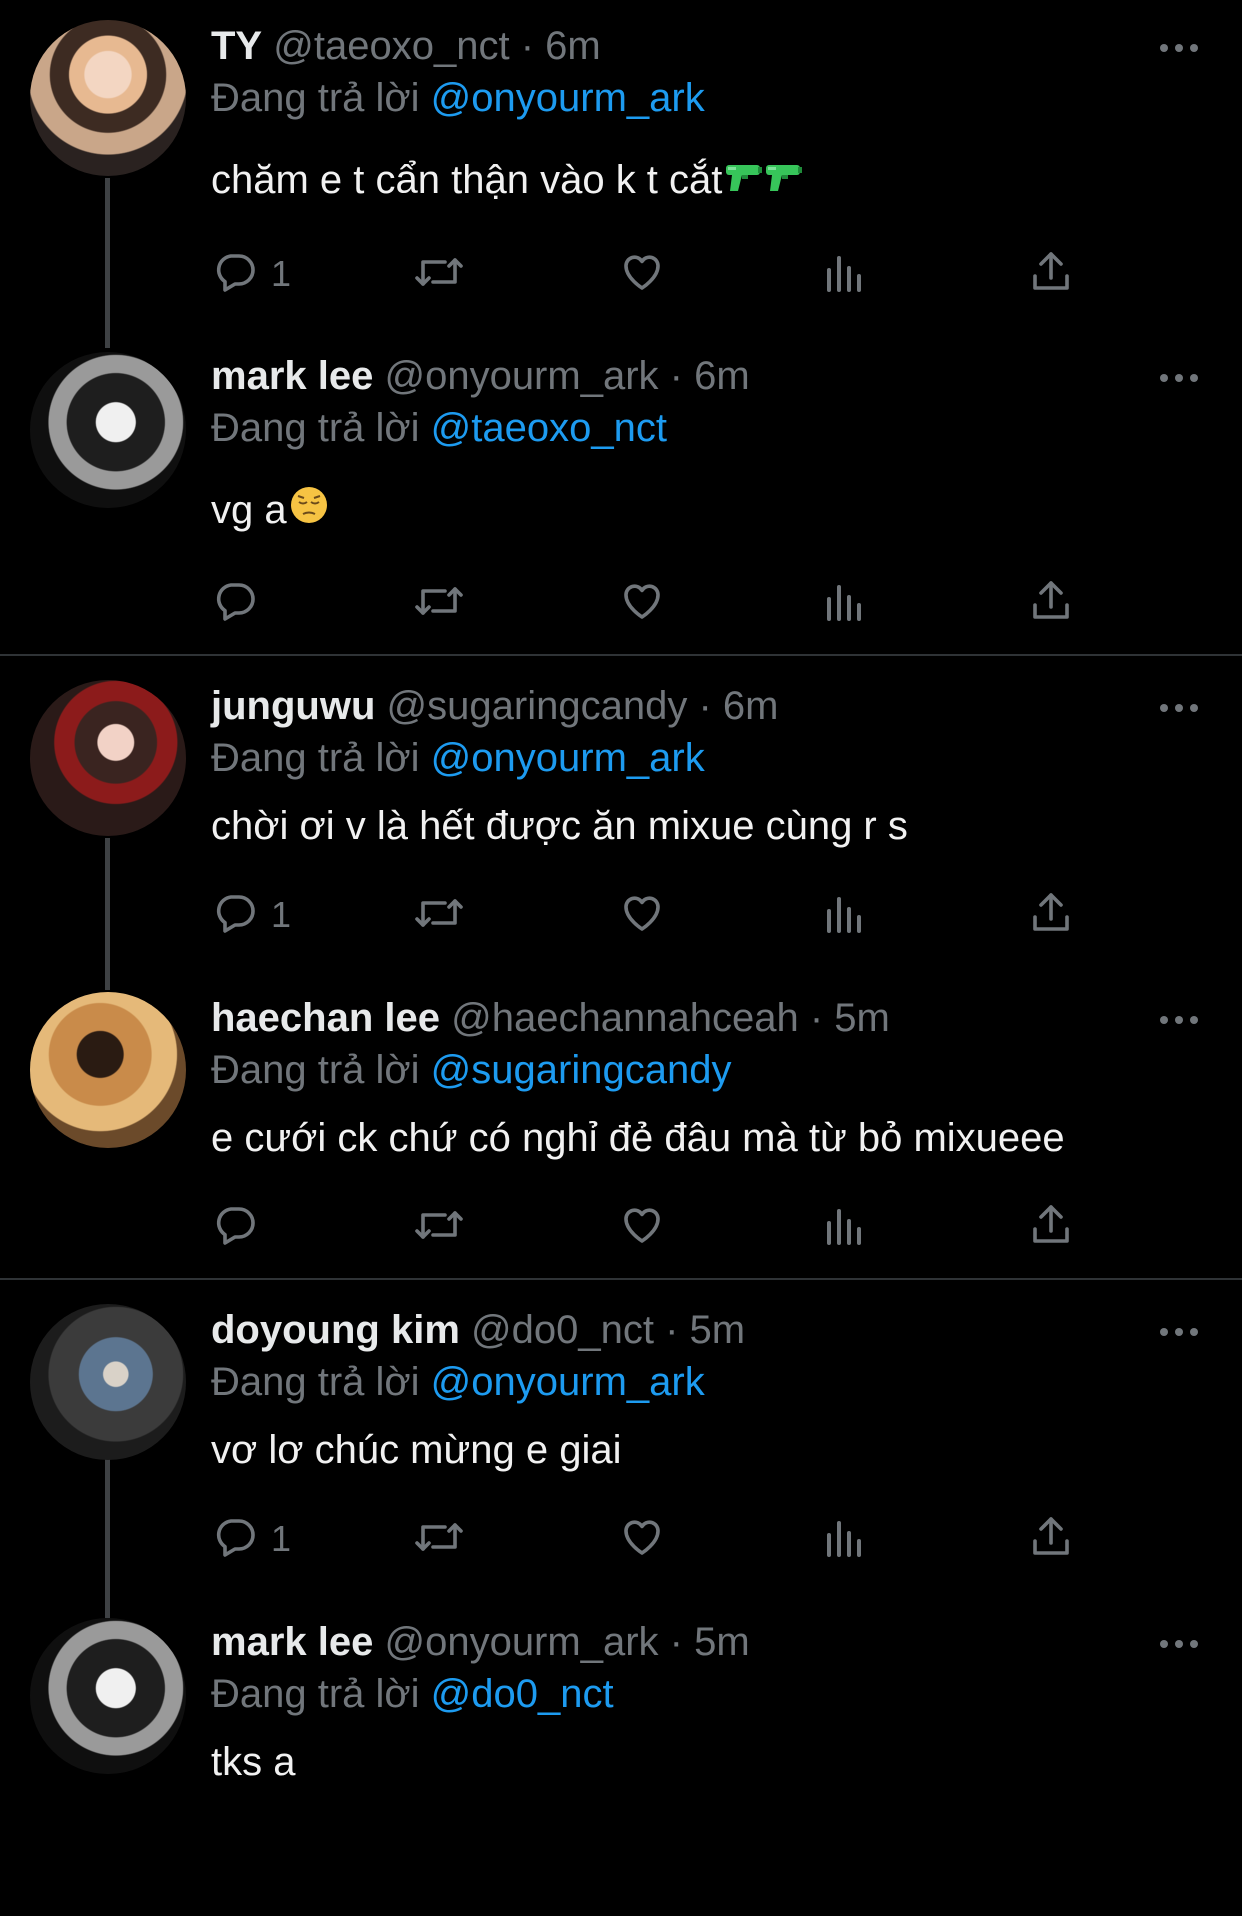  Describe the element at coordinates (270, 511) in the screenshot. I see `tweet-text: vg a` at that location.